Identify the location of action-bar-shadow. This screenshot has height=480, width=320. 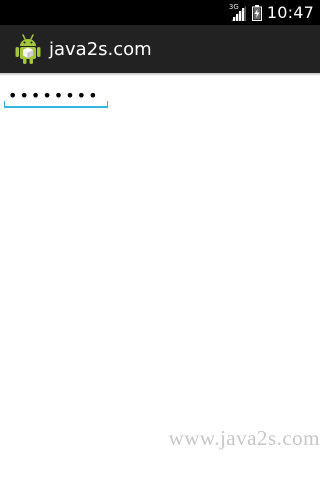
(160, 74).